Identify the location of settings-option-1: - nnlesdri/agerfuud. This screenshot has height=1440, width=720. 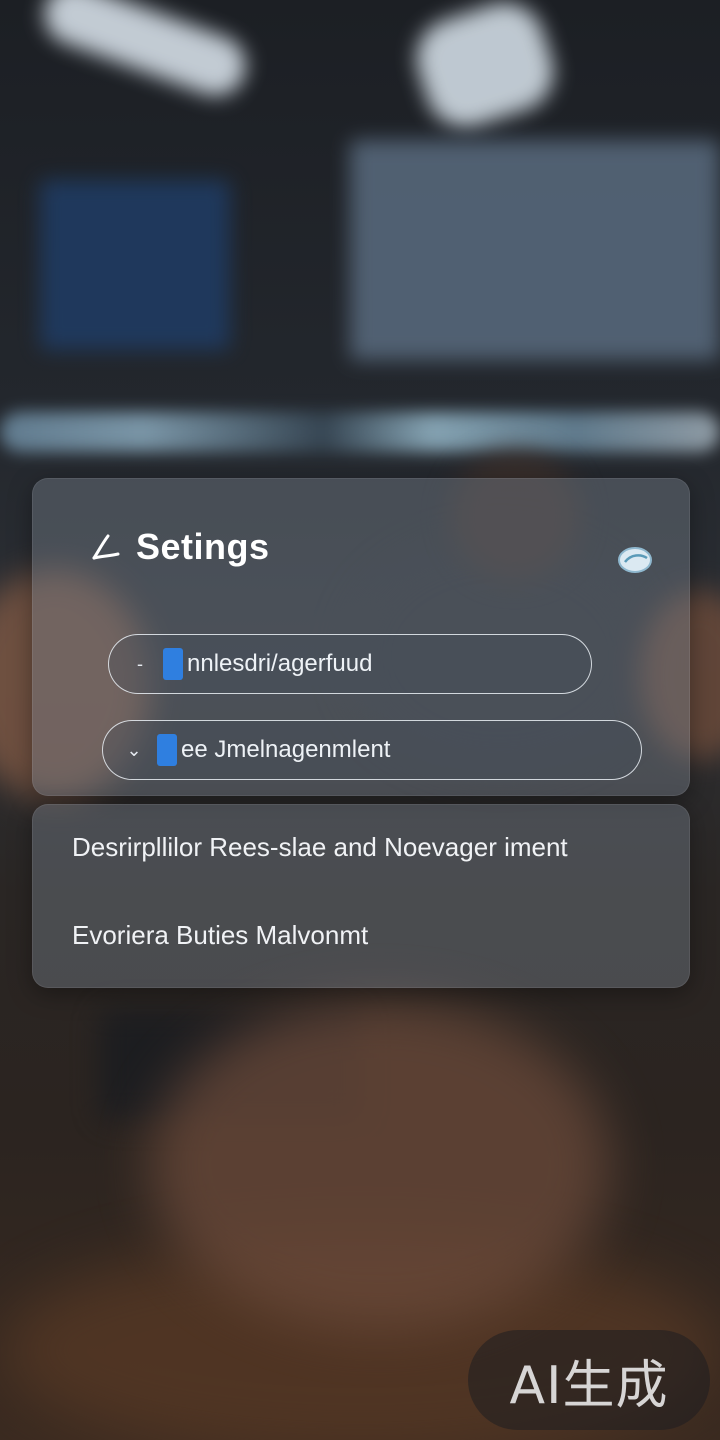
(350, 664).